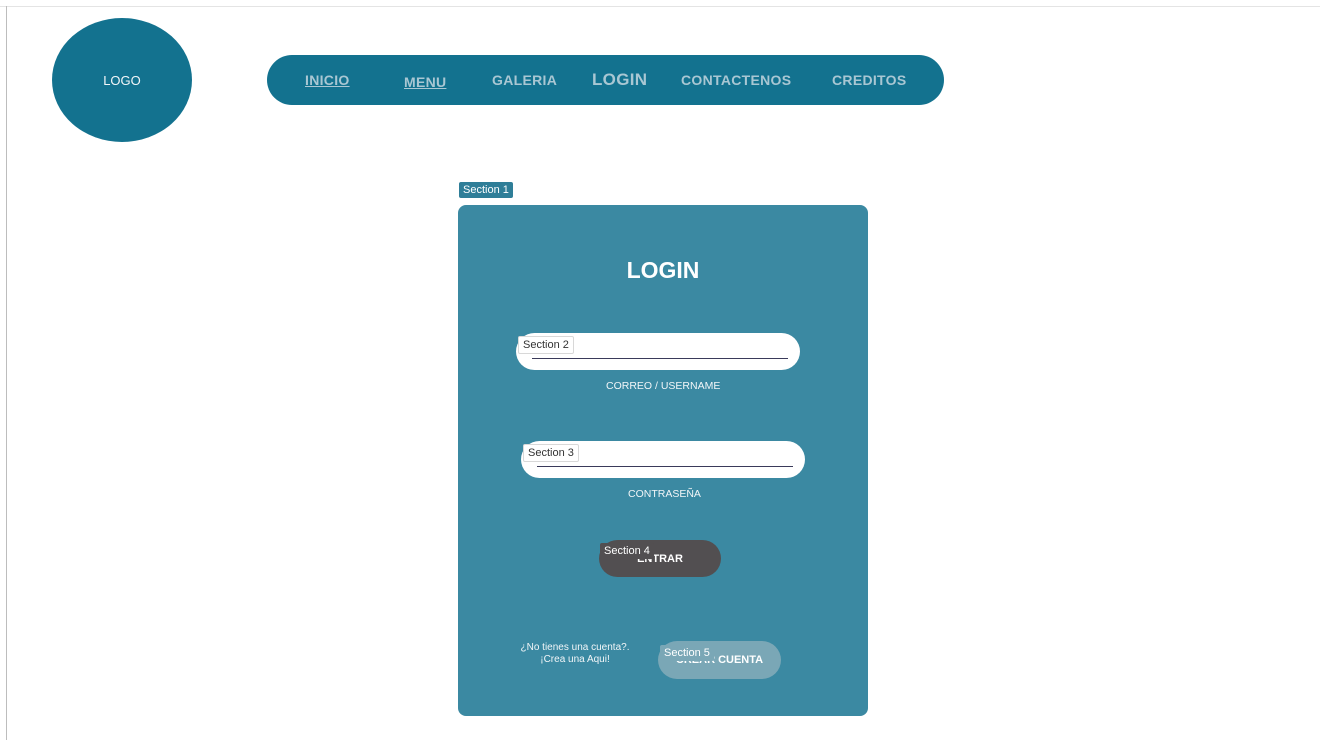  I want to click on nav-creditos: CREDITOS, so click(869, 80).